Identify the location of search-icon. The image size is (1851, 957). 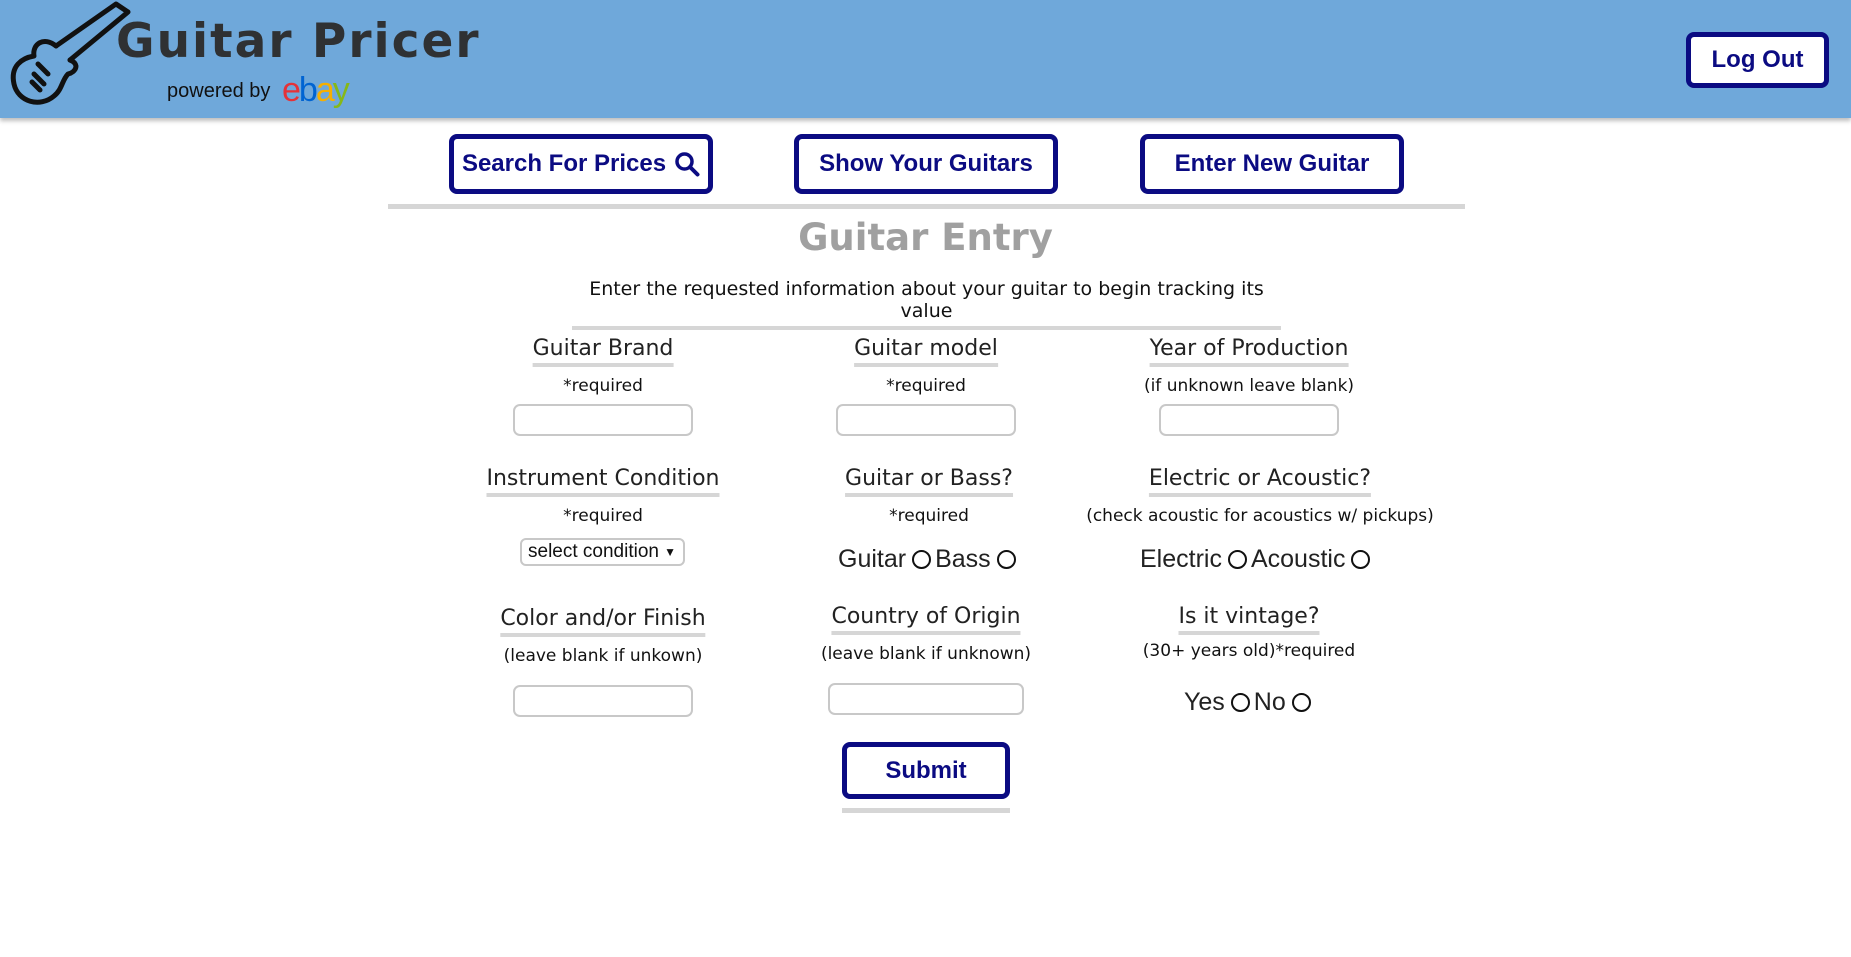
(687, 164).